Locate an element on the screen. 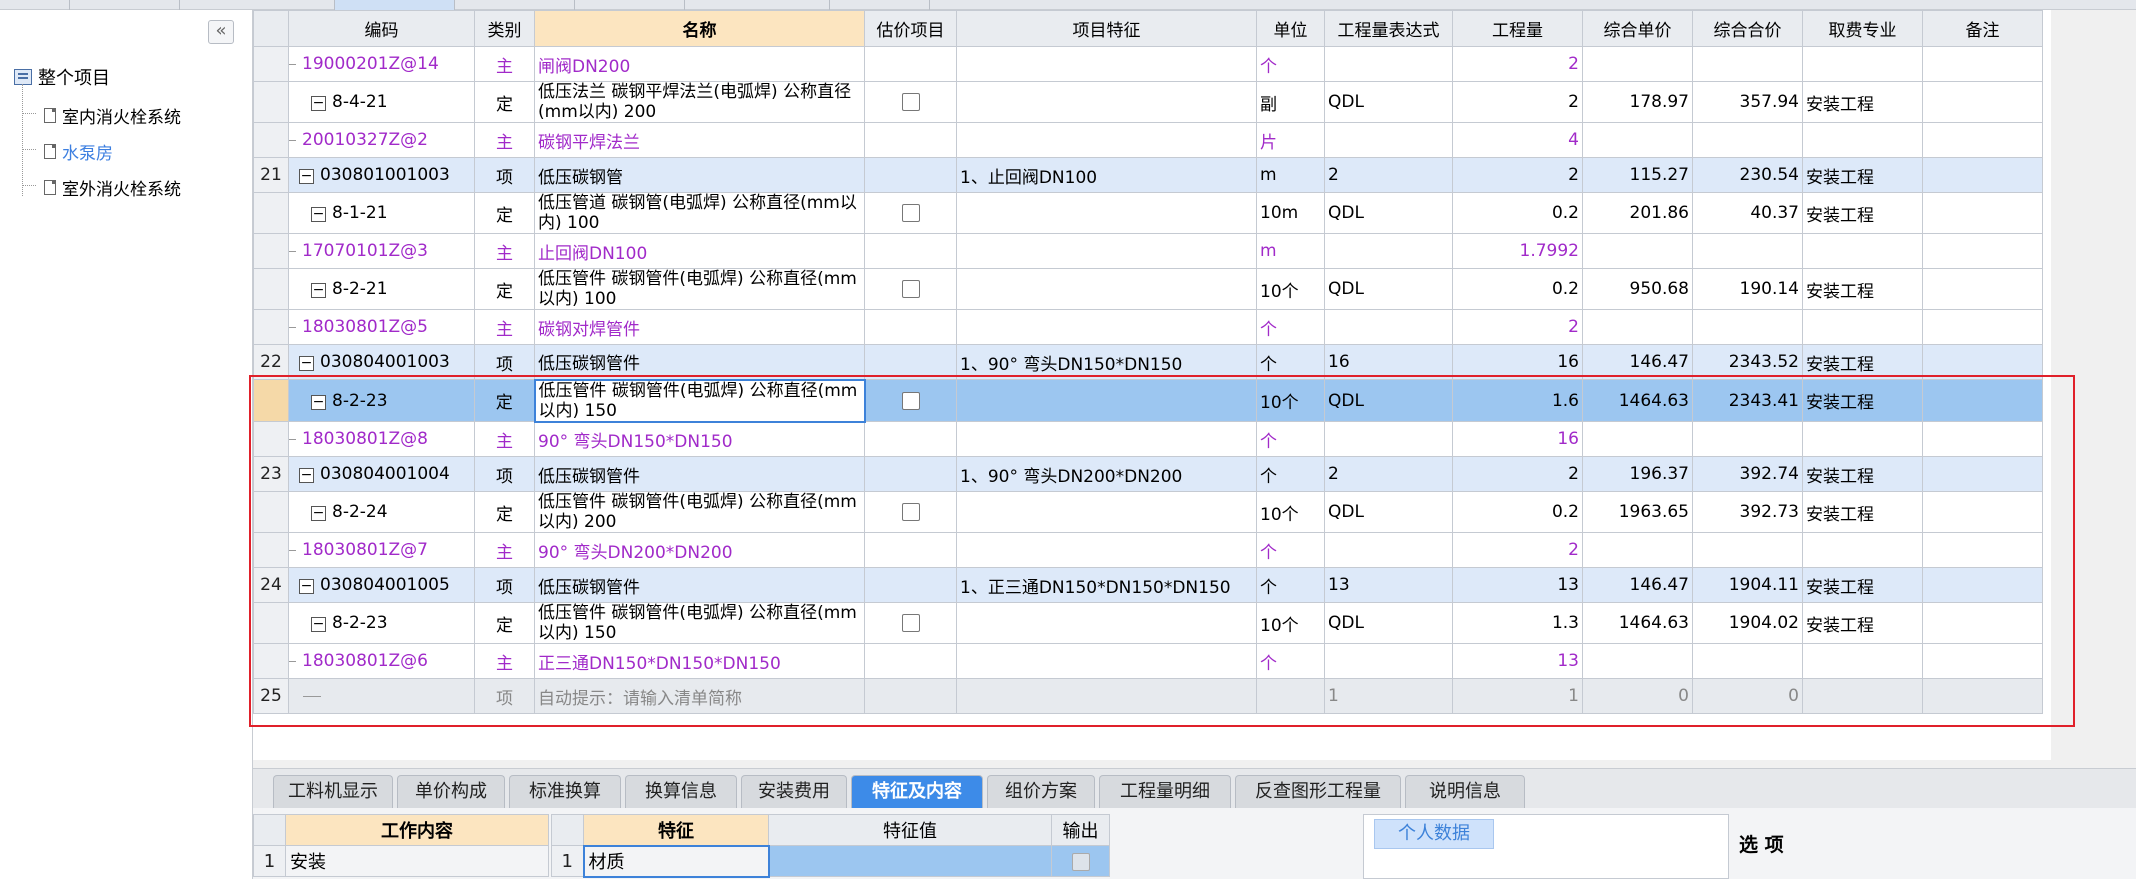 The height and width of the screenshot is (879, 2136). header-name: 名称 is located at coordinates (699, 28).